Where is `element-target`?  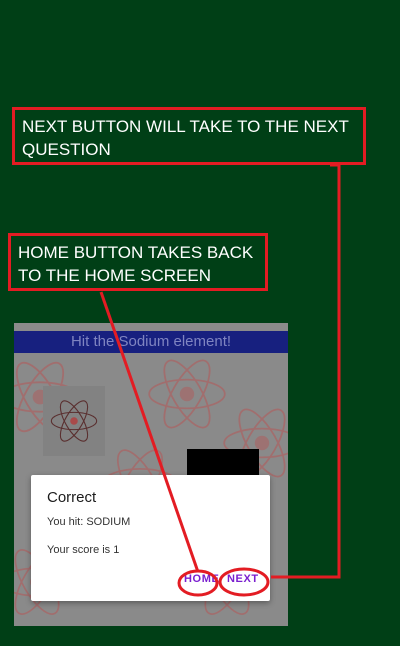 element-target is located at coordinates (74, 421).